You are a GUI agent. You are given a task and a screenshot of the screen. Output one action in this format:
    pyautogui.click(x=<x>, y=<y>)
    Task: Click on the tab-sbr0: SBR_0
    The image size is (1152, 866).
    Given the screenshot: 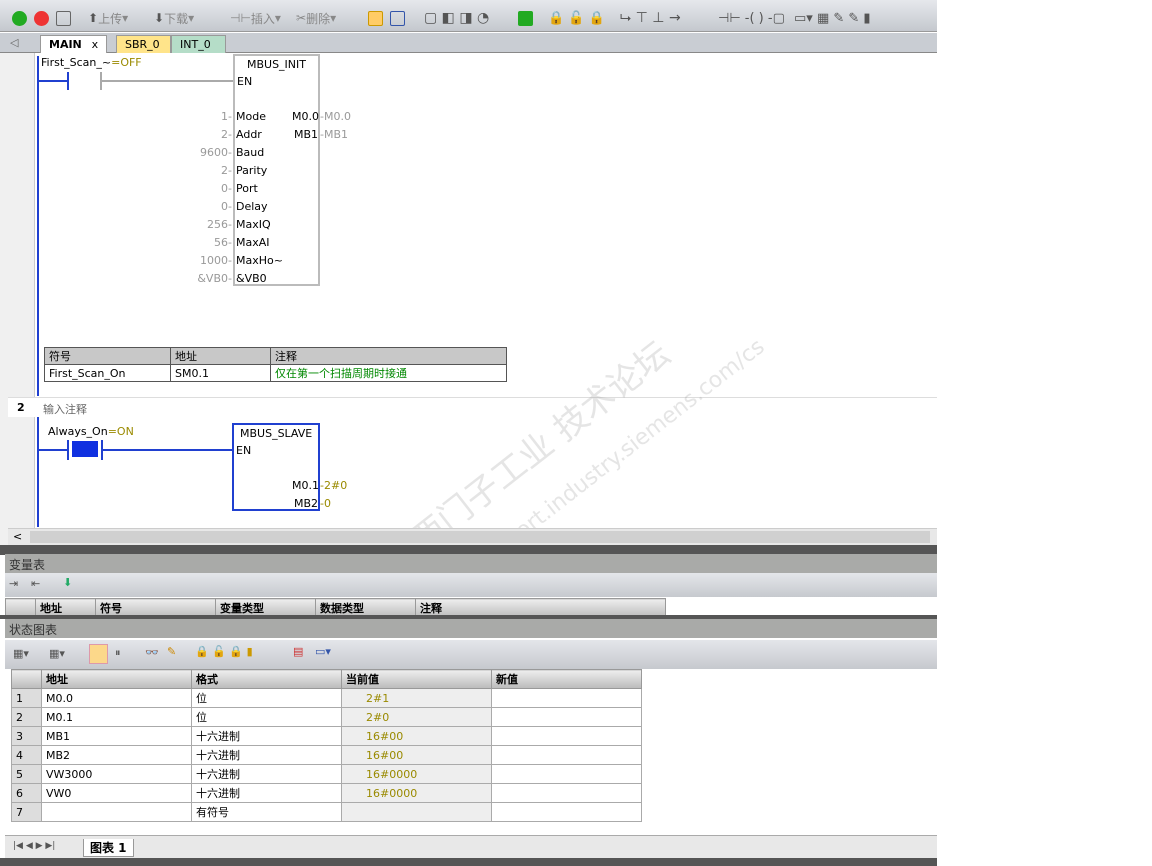 What is the action you would take?
    pyautogui.click(x=143, y=44)
    